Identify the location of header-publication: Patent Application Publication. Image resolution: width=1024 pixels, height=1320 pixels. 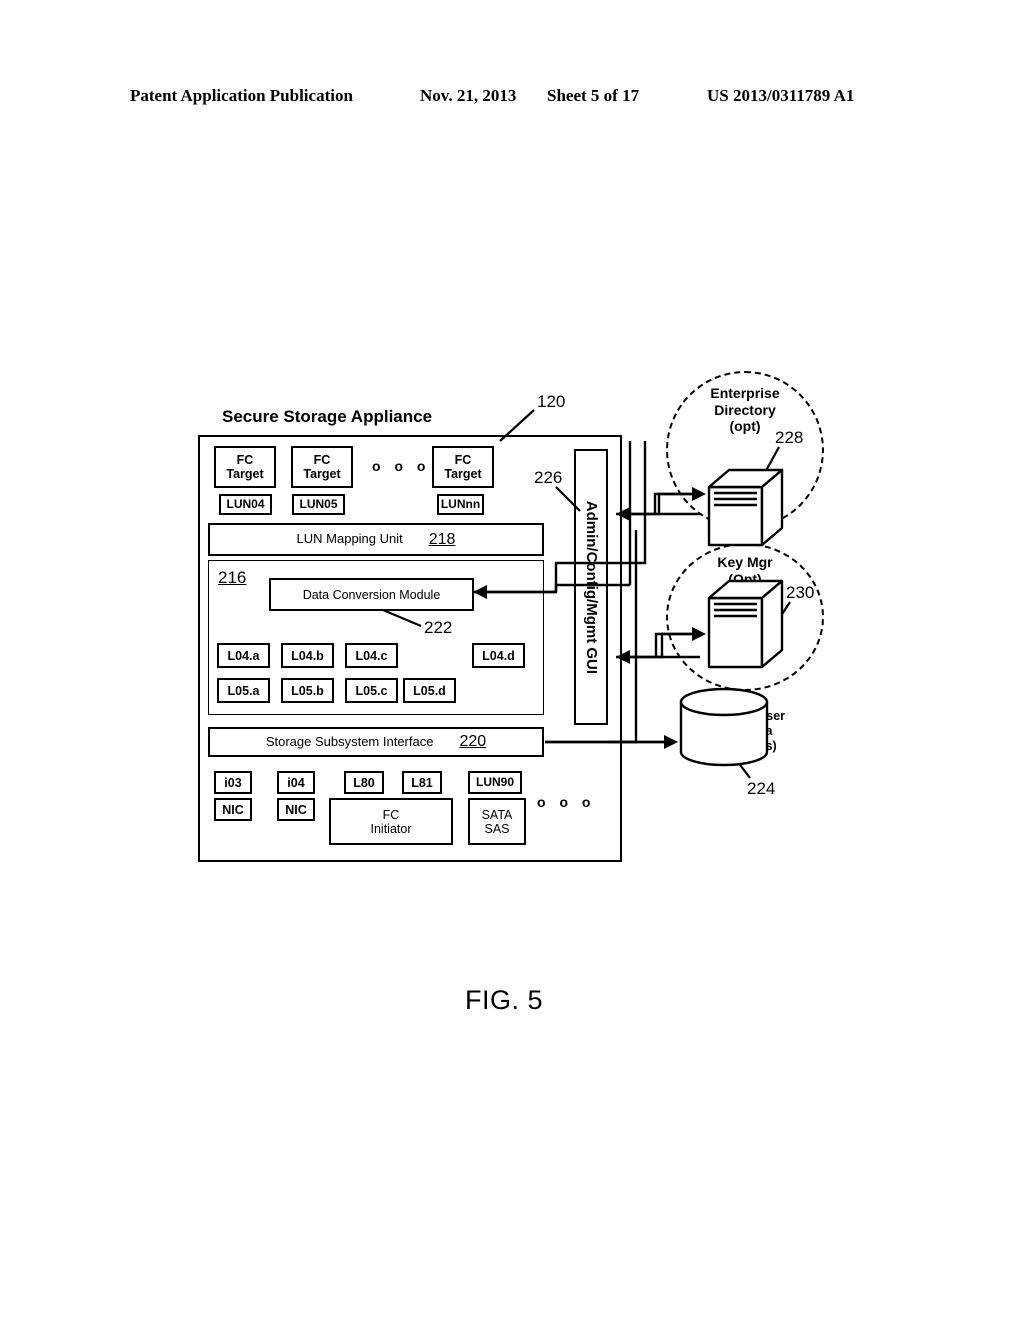
(241, 95).